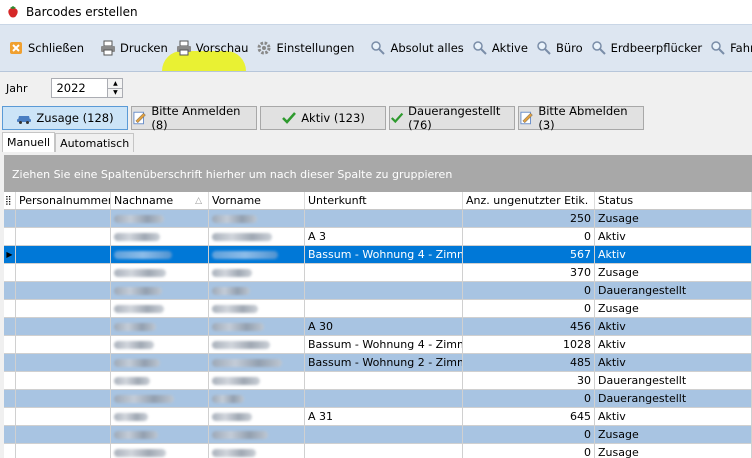 This screenshot has height=458, width=752. I want to click on table-row: 0 Dauerangestellt, so click(378, 399).